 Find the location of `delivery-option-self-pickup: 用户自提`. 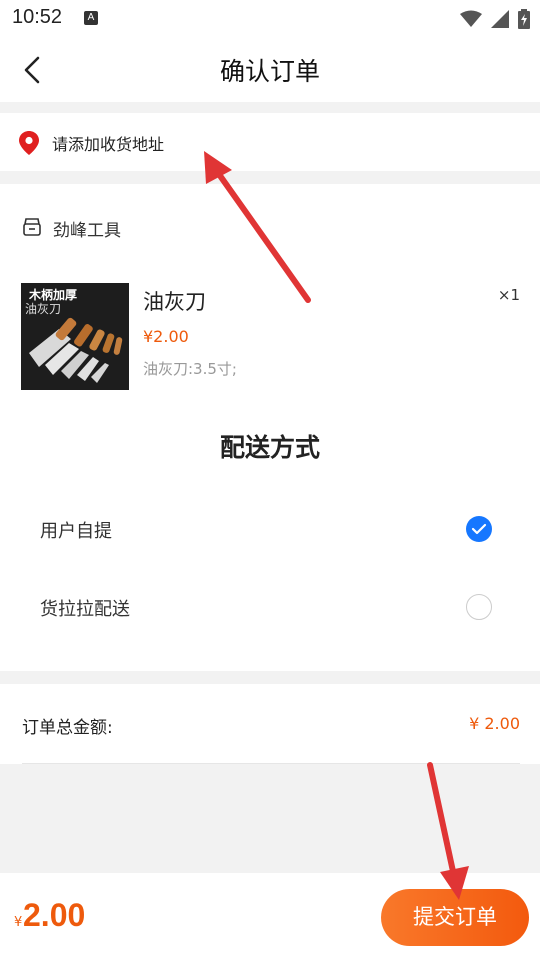

delivery-option-self-pickup: 用户自提 is located at coordinates (270, 529).